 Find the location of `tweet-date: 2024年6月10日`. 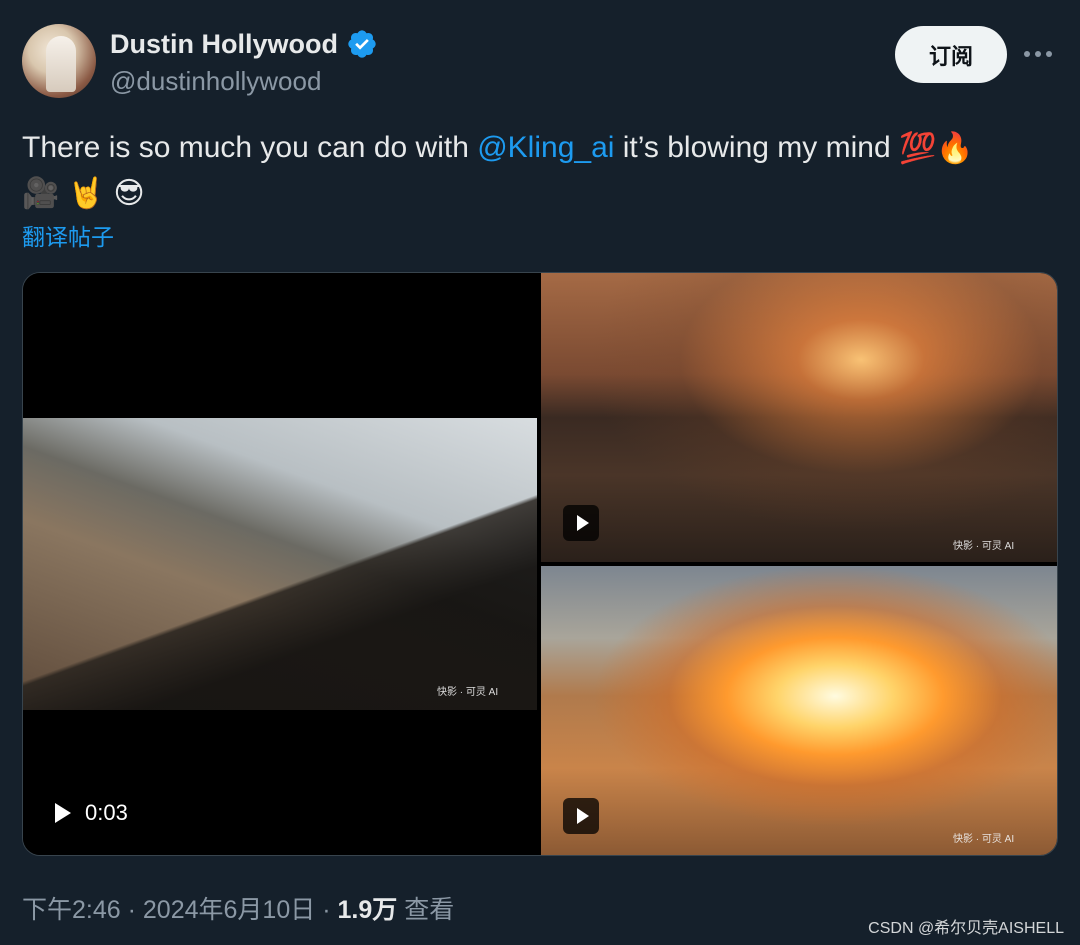

tweet-date: 2024年6月10日 is located at coordinates (229, 910).